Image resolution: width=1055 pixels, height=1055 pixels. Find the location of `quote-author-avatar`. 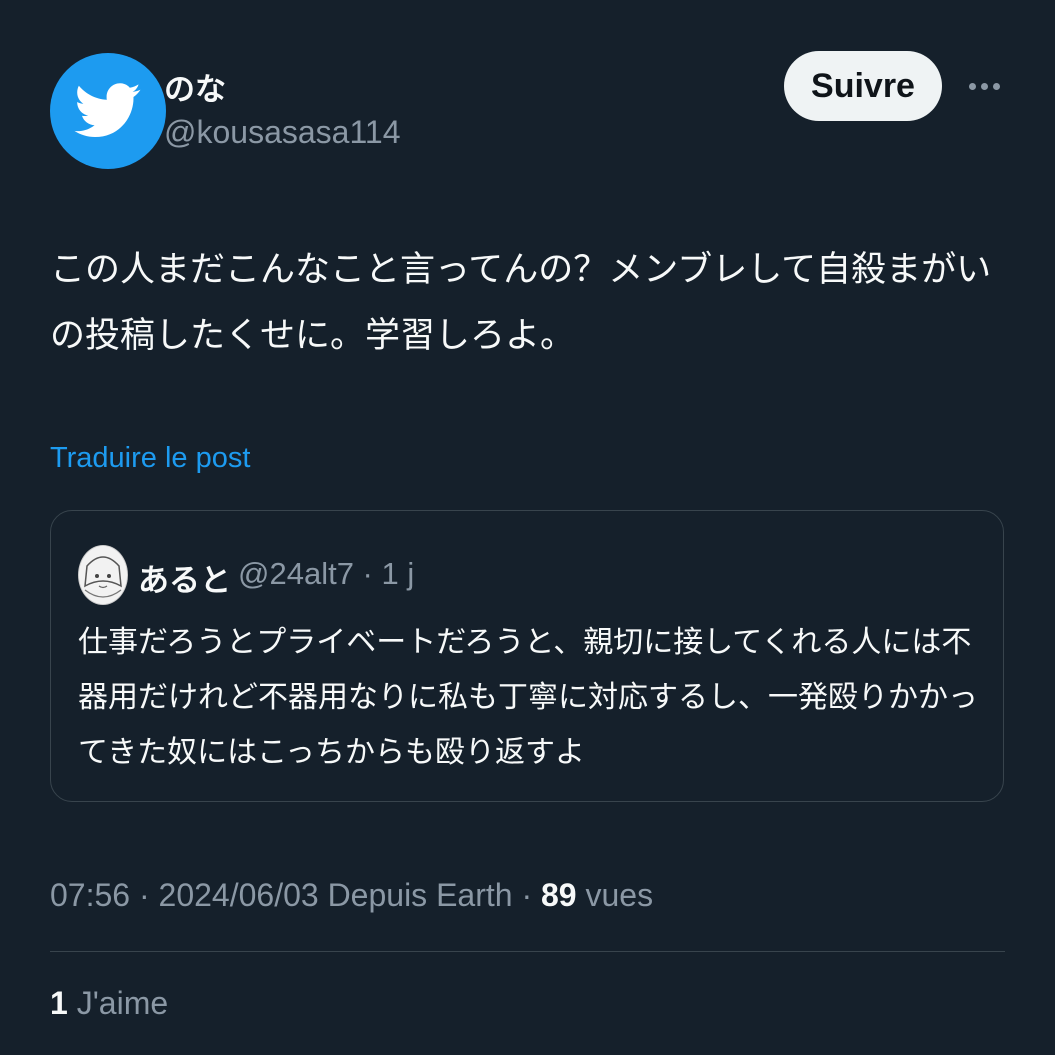

quote-author-avatar is located at coordinates (103, 575).